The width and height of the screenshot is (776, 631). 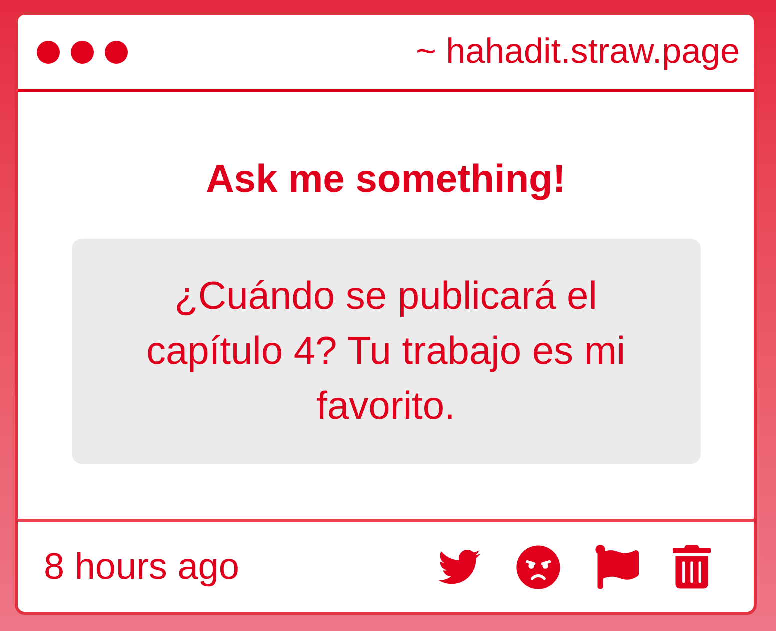 I want to click on trash-icon, so click(x=692, y=567).